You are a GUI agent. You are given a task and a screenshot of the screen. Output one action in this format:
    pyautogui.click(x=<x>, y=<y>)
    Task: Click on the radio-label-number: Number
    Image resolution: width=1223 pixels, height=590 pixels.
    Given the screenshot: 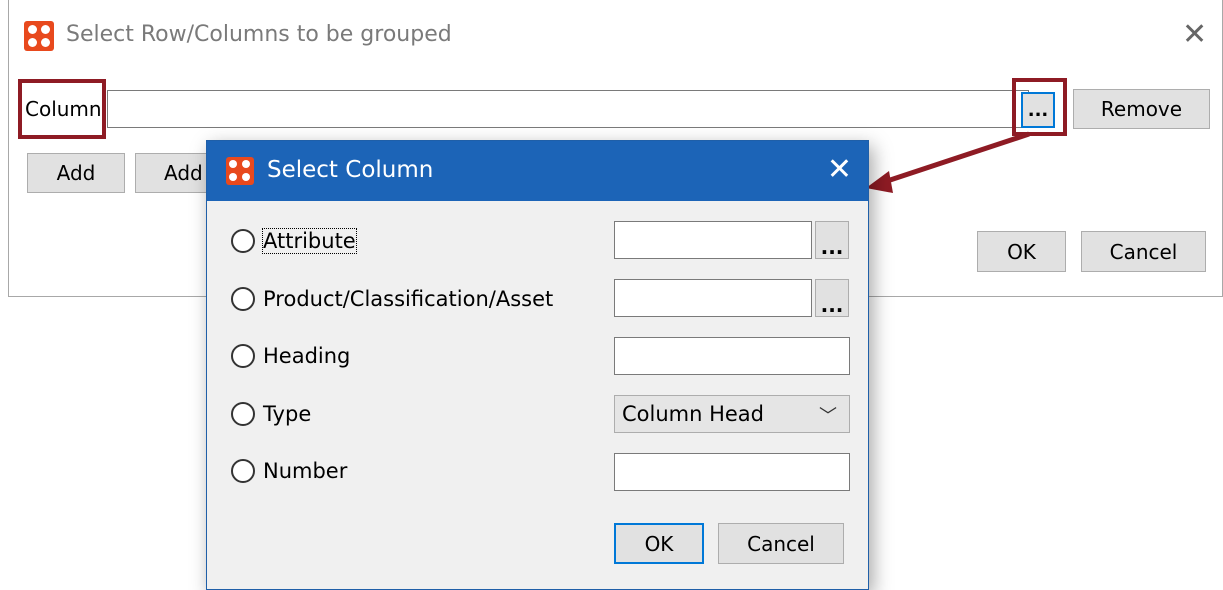 What is the action you would take?
    pyautogui.click(x=305, y=471)
    